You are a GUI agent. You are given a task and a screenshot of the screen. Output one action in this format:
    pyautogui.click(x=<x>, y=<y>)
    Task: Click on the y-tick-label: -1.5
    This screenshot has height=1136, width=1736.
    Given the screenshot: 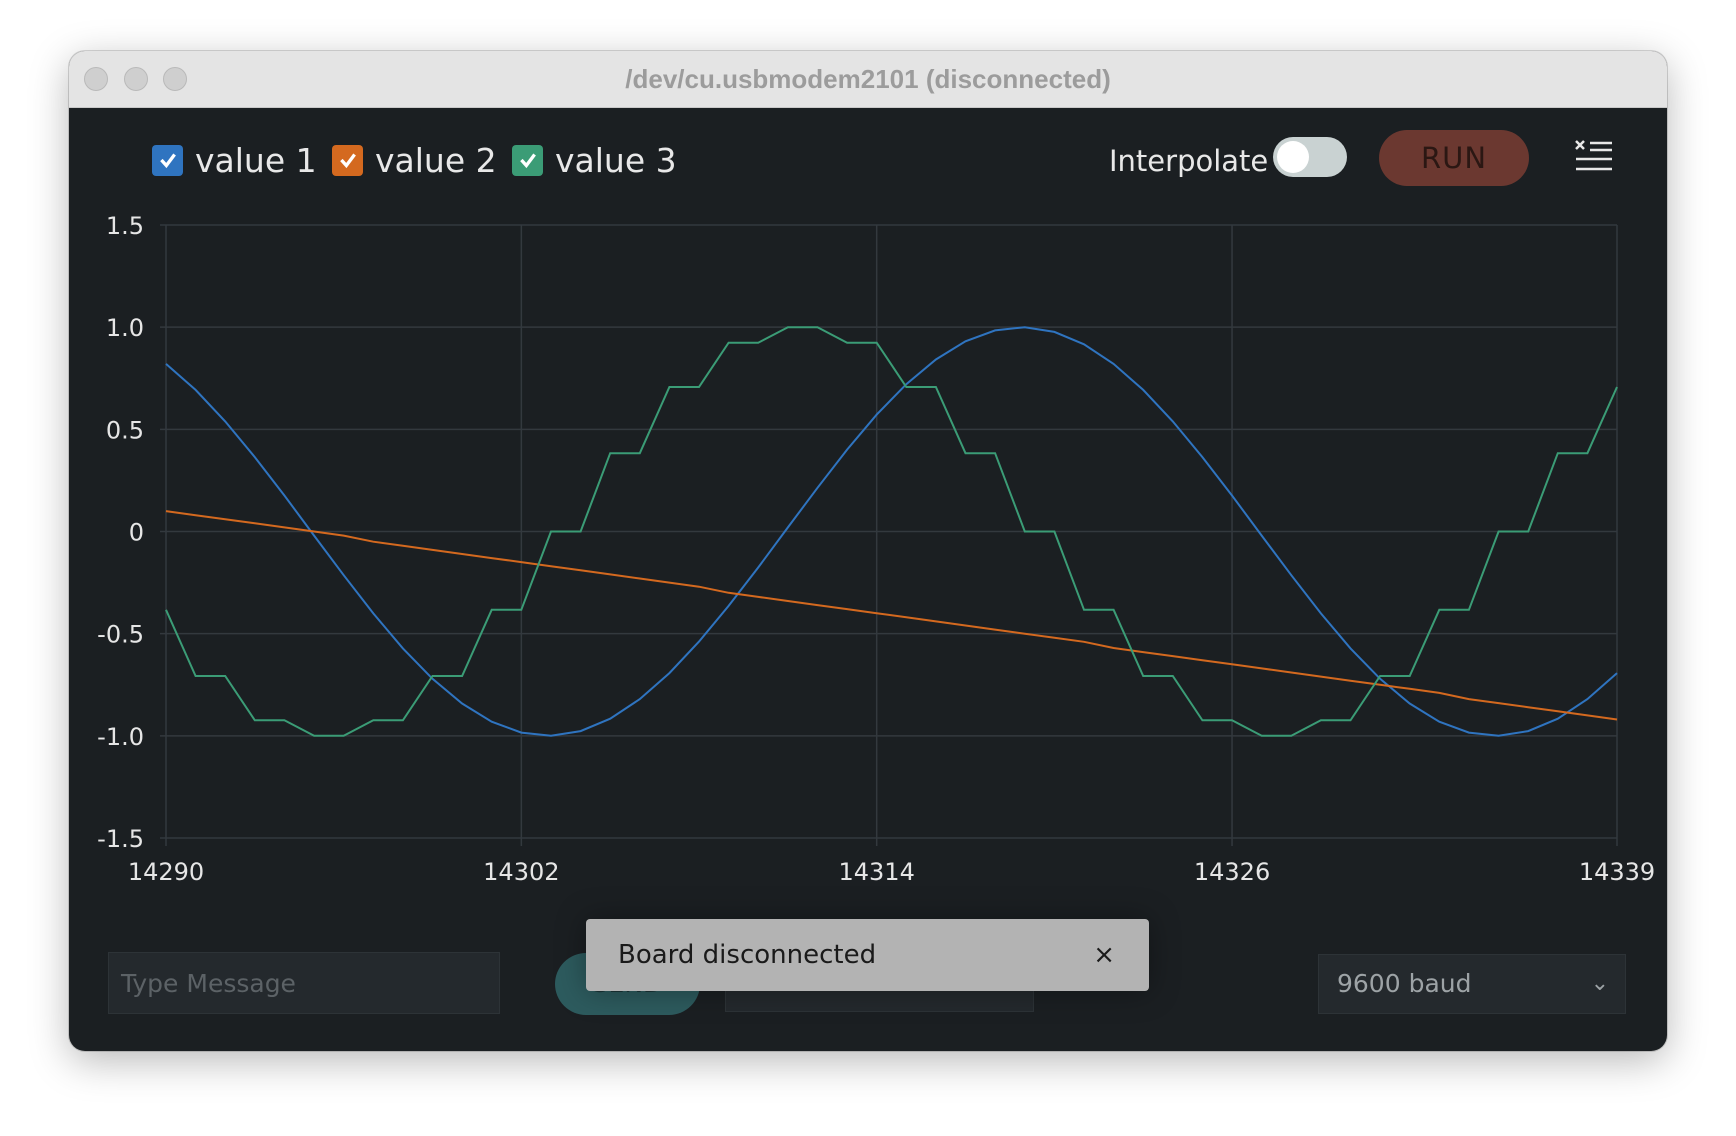 What is the action you would take?
    pyautogui.click(x=120, y=839)
    